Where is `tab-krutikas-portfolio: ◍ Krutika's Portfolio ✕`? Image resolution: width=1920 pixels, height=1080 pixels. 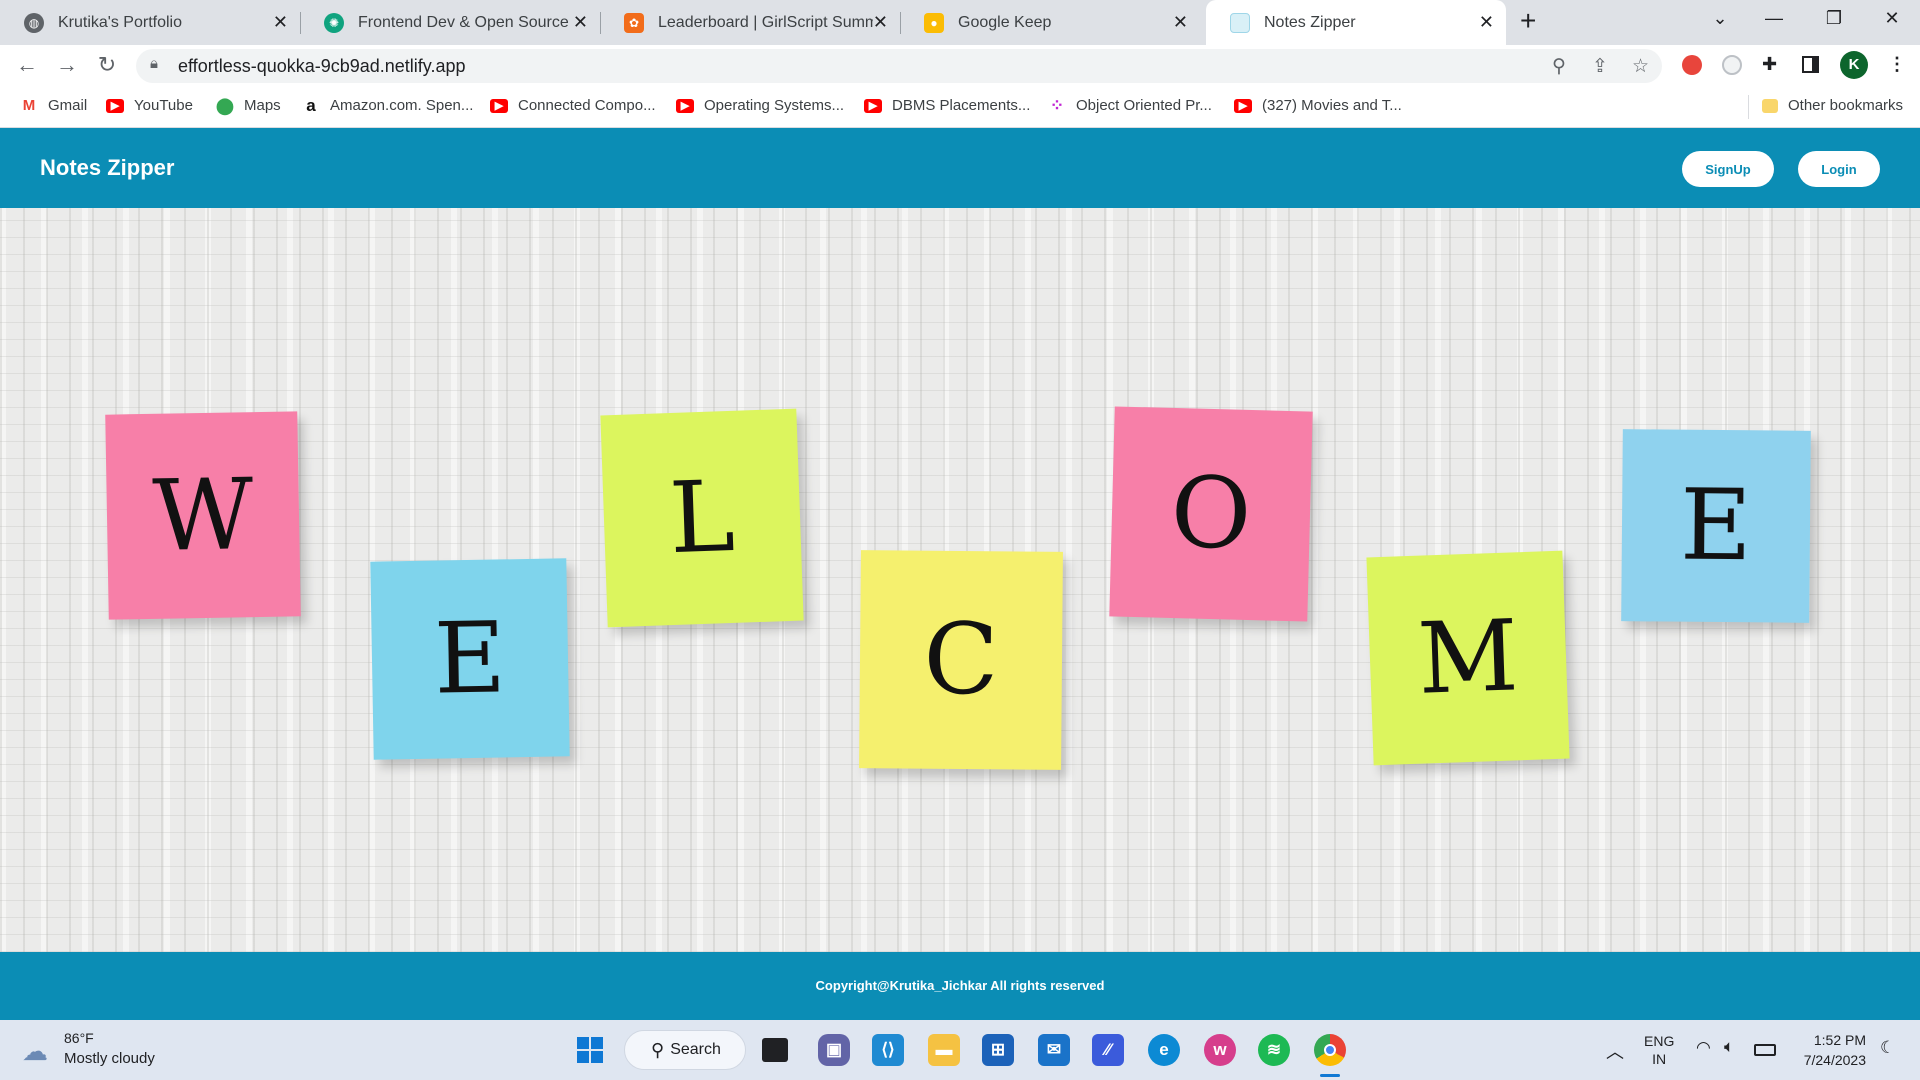
tab-krutikas-portfolio: ◍ Krutika's Portfolio ✕ is located at coordinates (150, 22).